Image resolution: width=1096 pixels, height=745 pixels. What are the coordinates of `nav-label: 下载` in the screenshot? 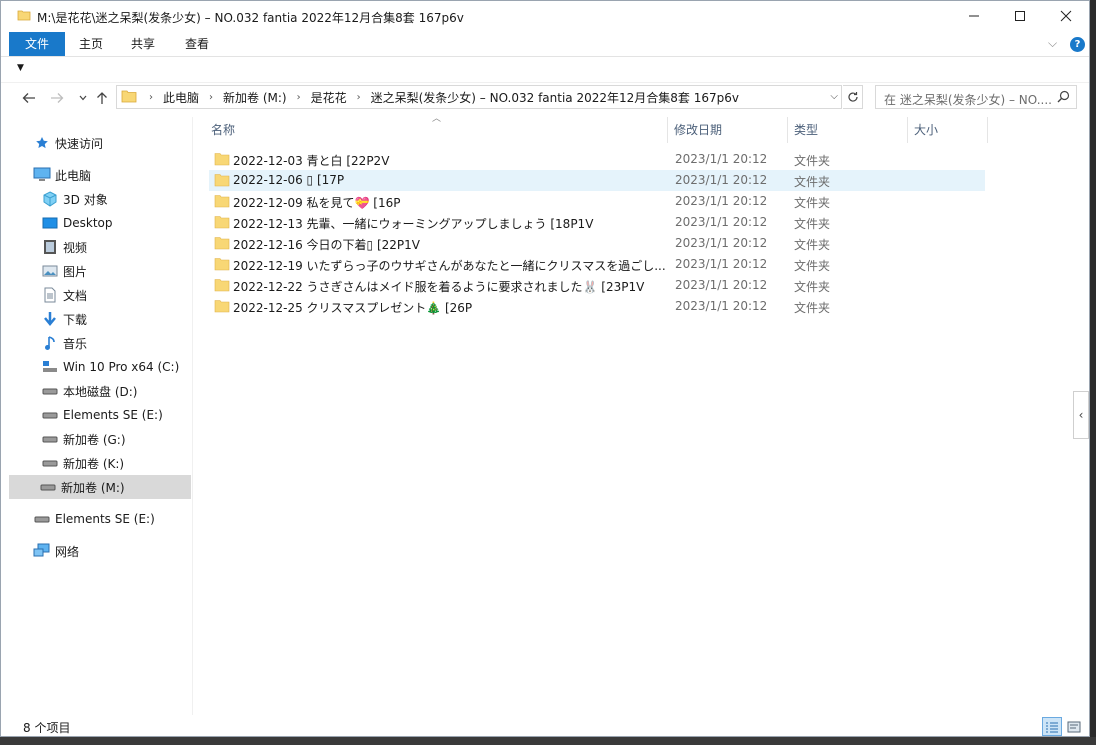 It's located at (75, 319).